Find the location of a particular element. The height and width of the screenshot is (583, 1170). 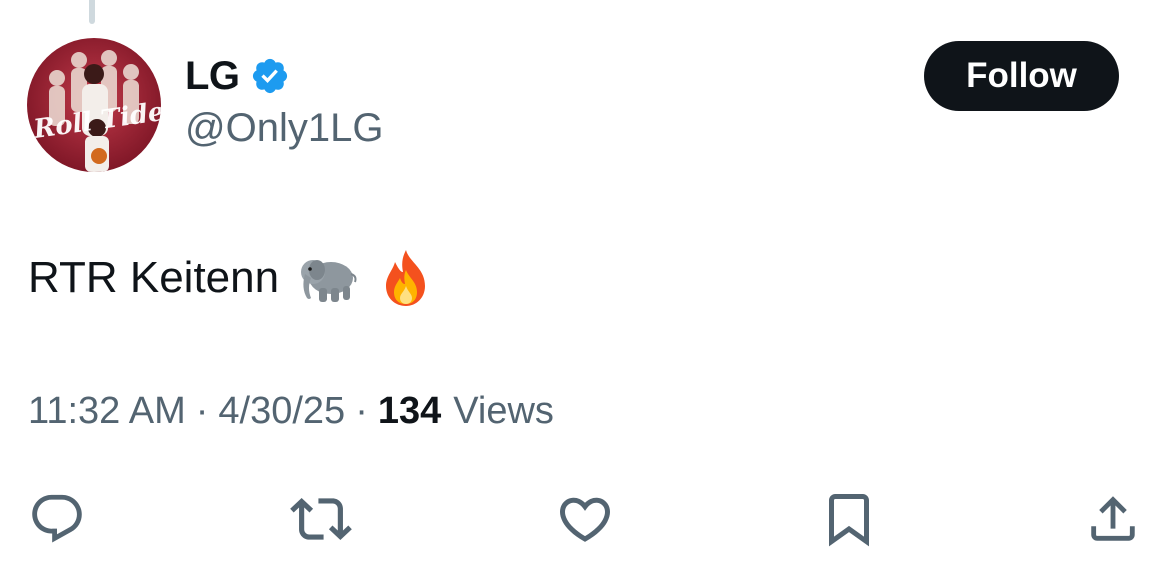

reply-icon is located at coordinates (57, 518).